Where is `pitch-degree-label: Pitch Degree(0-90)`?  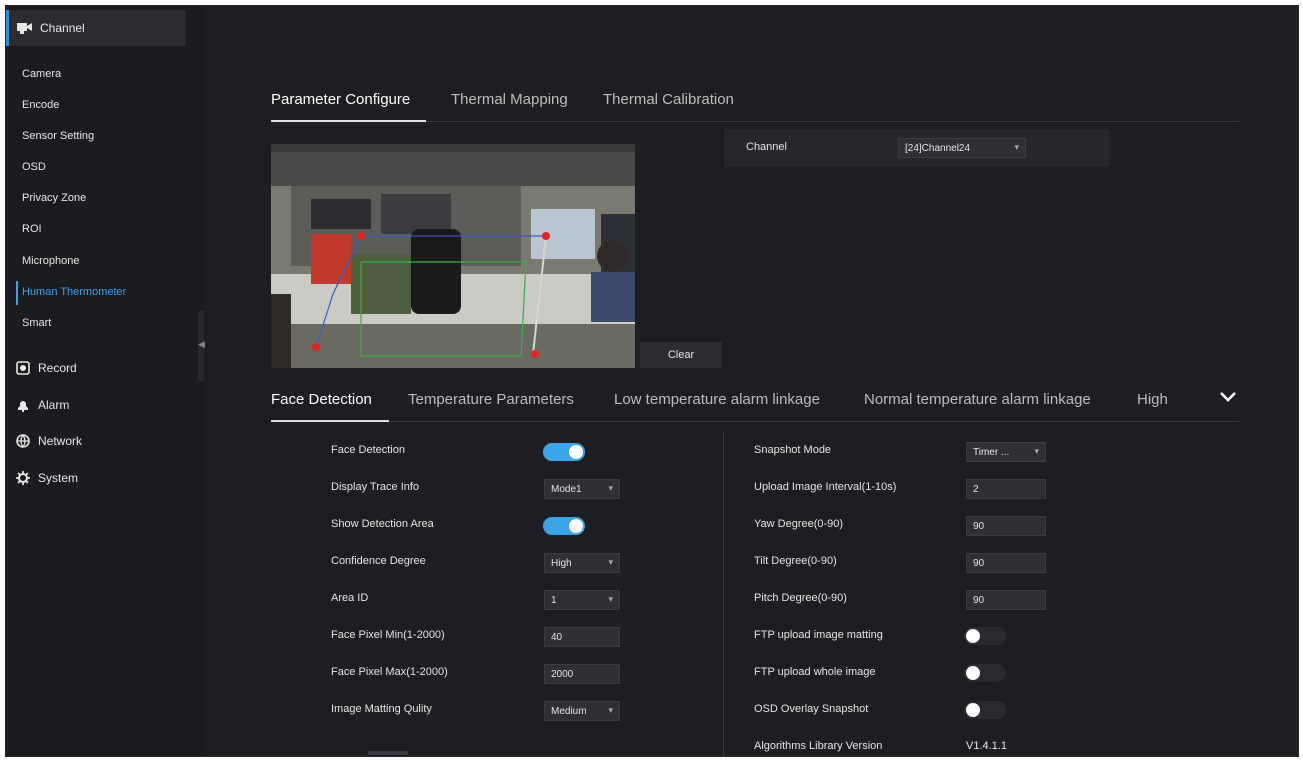
pitch-degree-label: Pitch Degree(0-90) is located at coordinates (800, 598).